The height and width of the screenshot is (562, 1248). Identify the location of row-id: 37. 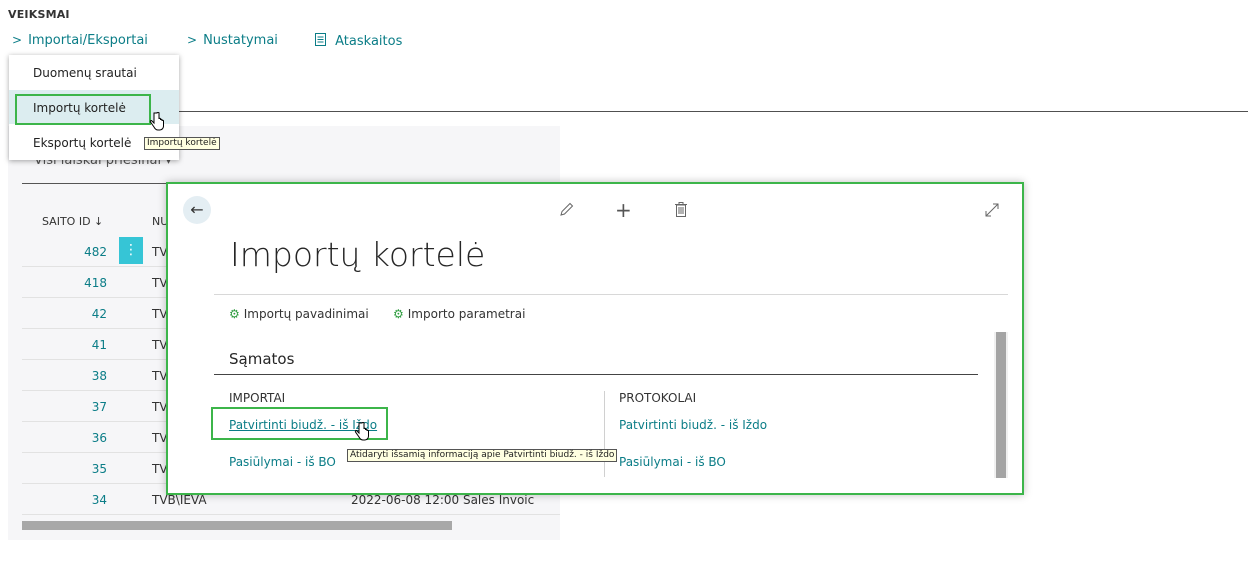
(64, 407).